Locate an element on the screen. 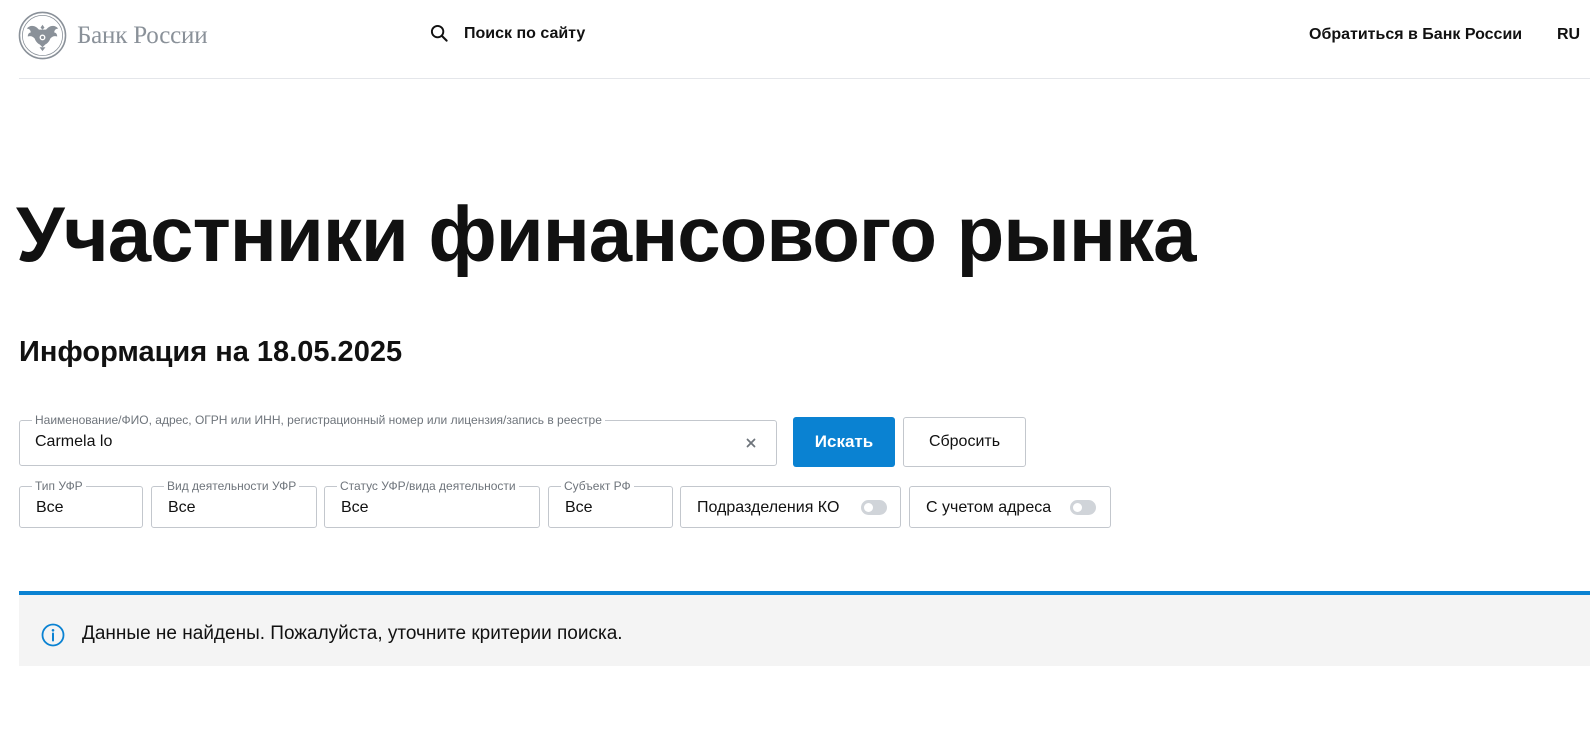 Image resolution: width=1590 pixels, height=736 pixels. ko-branches-label: Подразделения КО is located at coordinates (768, 507).